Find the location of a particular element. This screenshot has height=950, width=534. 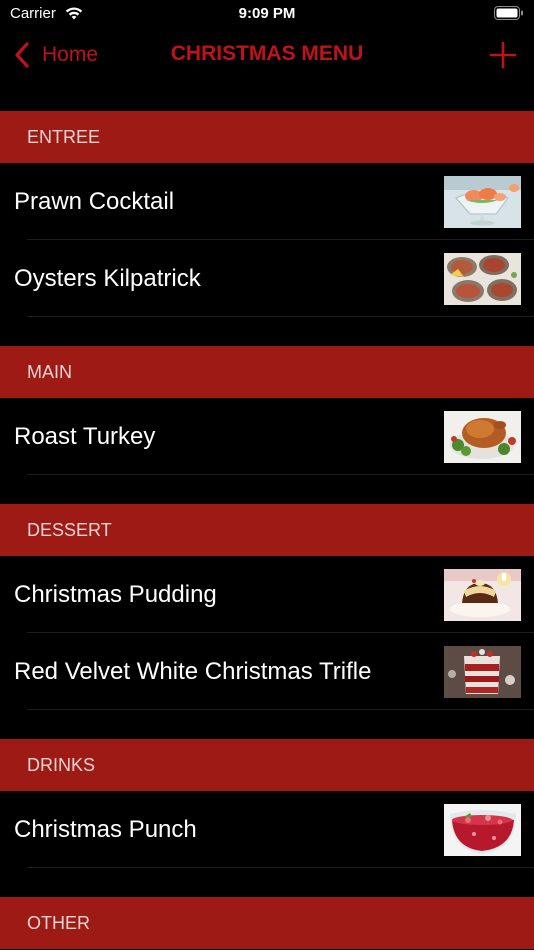

oysters-photo is located at coordinates (482, 279).